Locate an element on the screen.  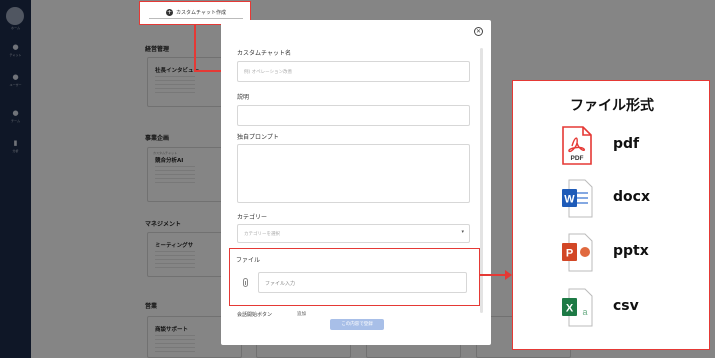
svg-text: a is located at coordinates (584, 312).